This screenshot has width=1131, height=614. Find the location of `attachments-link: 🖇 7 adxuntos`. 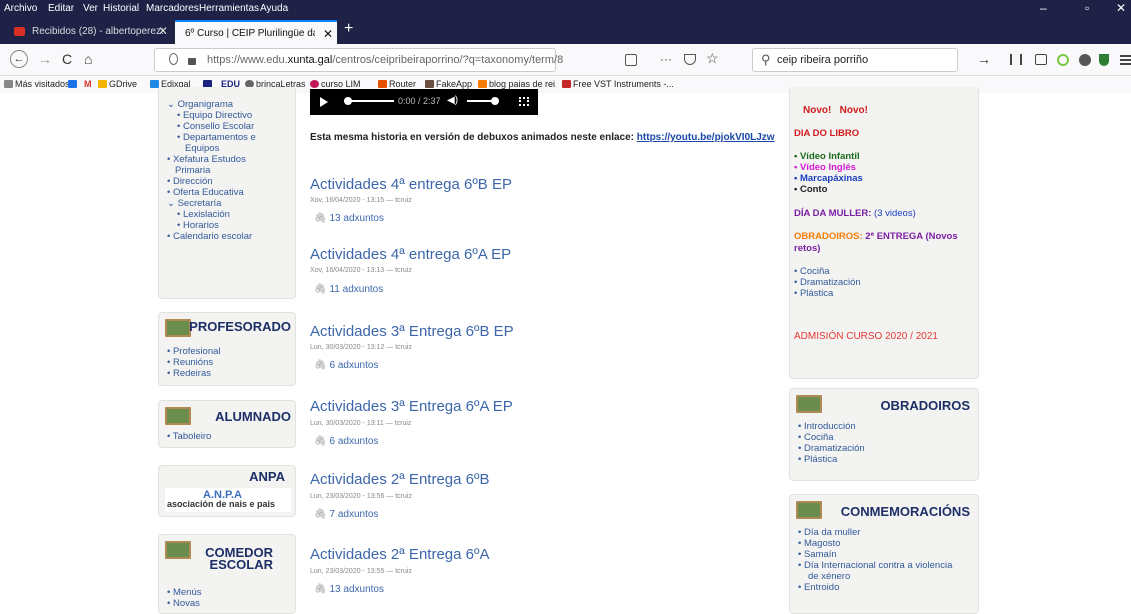

attachments-link: 🖇 7 adxuntos is located at coordinates (346, 514).